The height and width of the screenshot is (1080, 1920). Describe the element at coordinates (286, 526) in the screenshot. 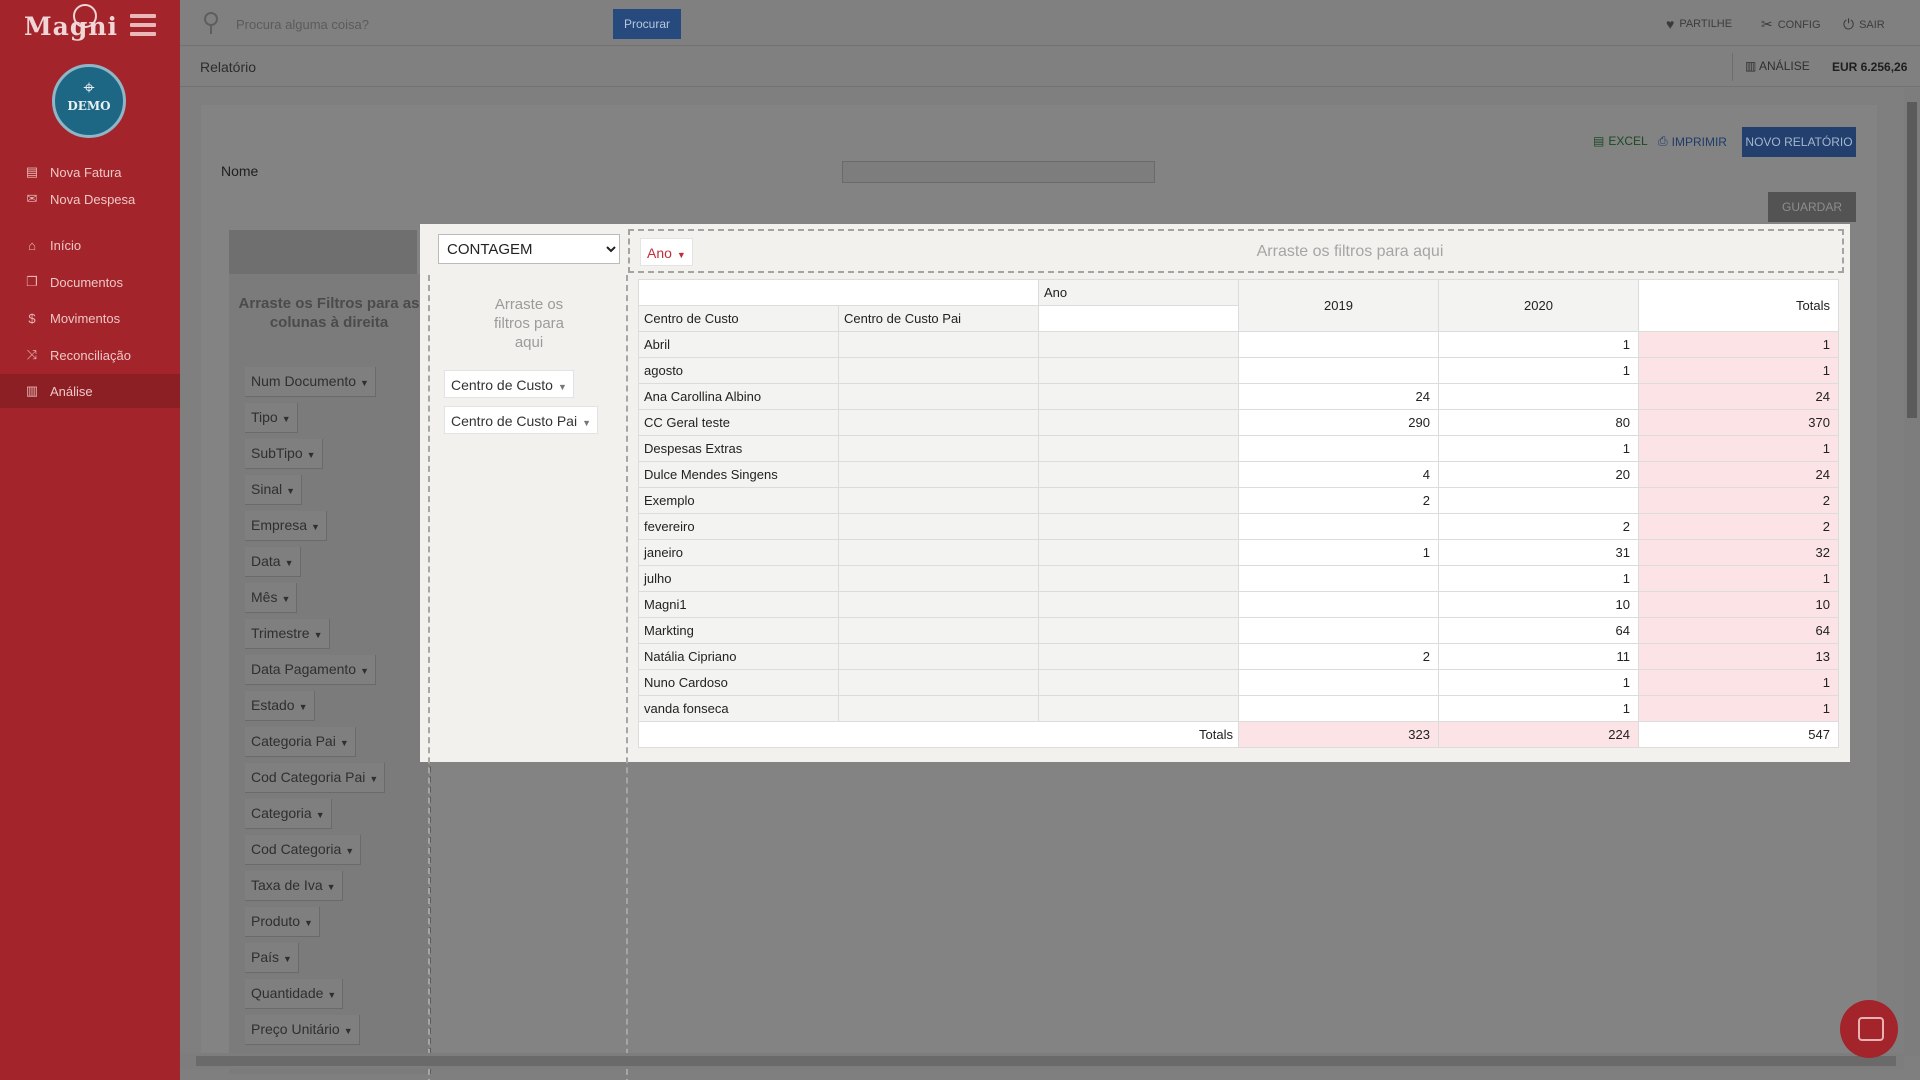

I see `attribute-chip: Empresa ▼` at that location.